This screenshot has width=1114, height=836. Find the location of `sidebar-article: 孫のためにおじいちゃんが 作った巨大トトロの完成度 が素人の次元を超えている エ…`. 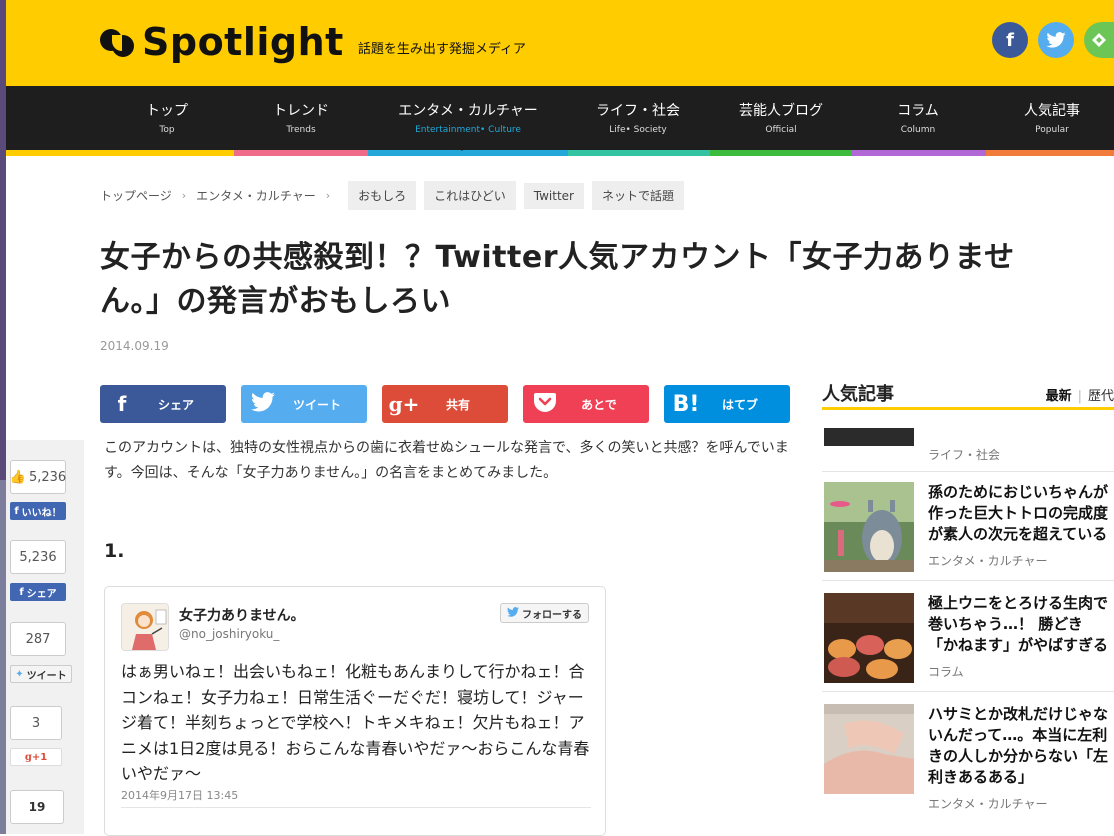

sidebar-article: 孫のためにおじいちゃんが 作った巨大トトロの完成度 が素人の次元を超えている エ… is located at coordinates (968, 532).